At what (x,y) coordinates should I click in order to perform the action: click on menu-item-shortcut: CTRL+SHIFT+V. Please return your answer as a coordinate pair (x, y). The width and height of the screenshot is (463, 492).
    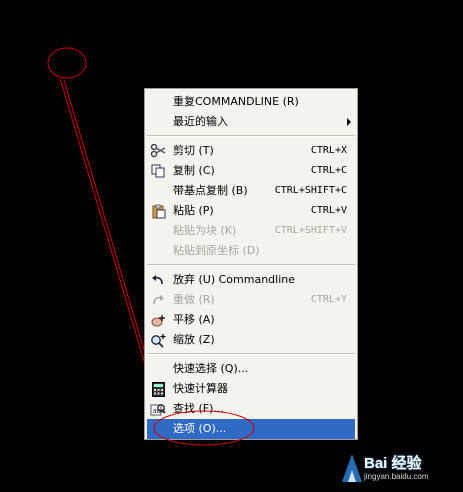
    Looking at the image, I should click on (310, 230).